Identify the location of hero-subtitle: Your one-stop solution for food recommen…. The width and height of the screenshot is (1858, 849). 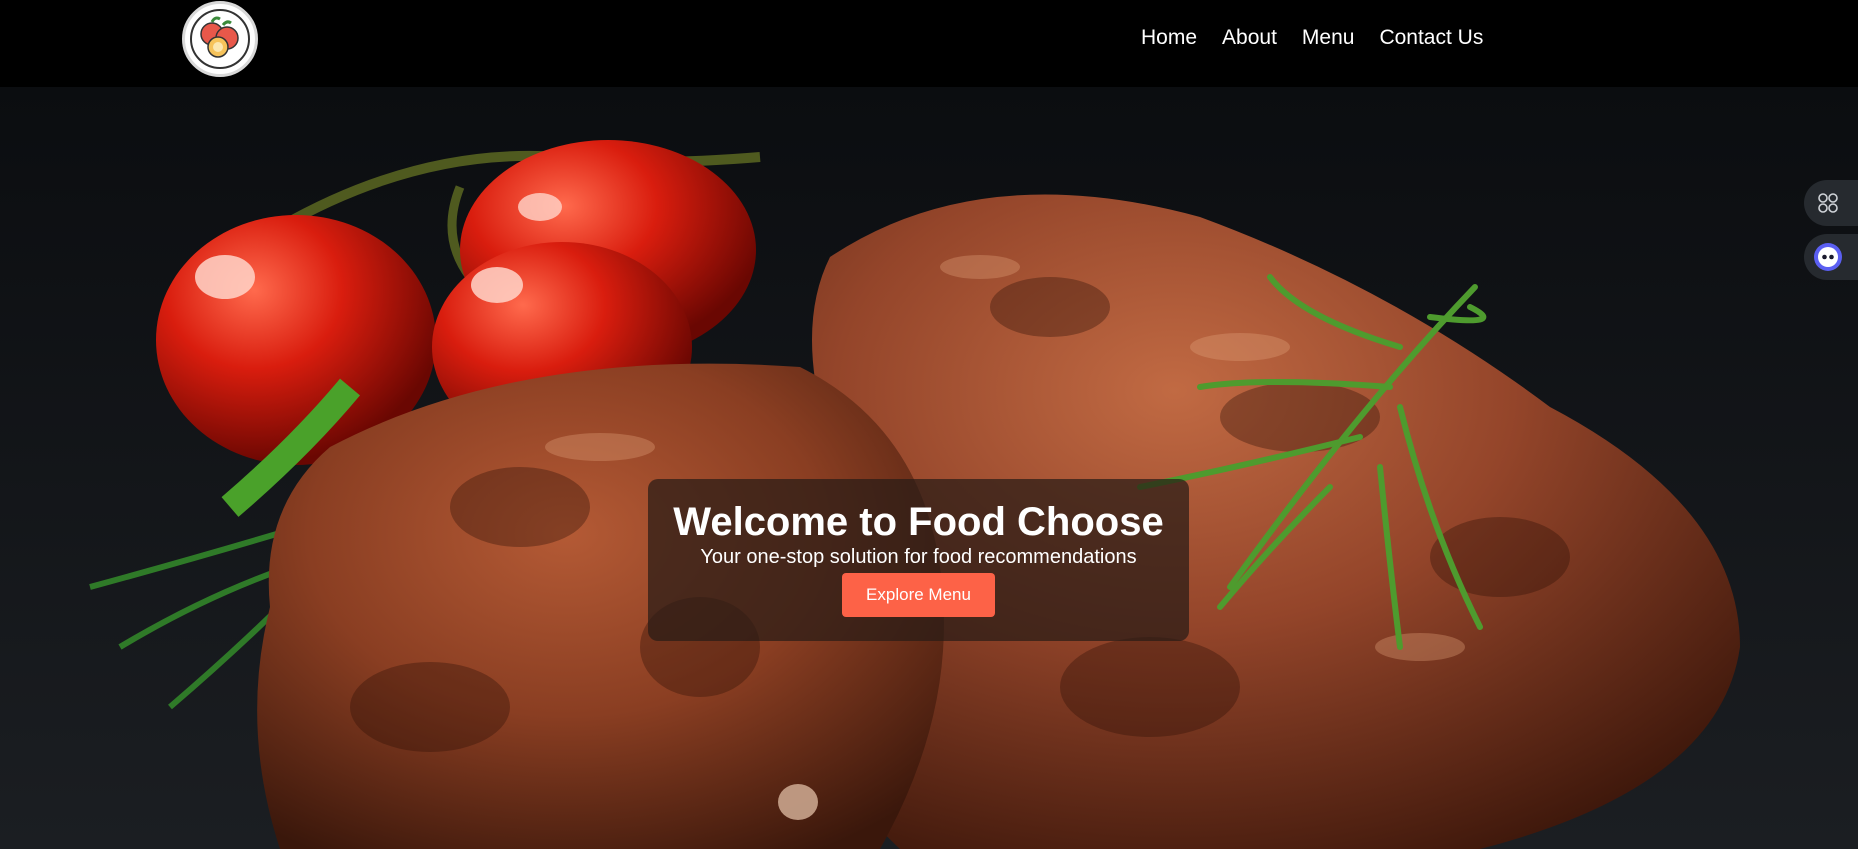
(918, 557).